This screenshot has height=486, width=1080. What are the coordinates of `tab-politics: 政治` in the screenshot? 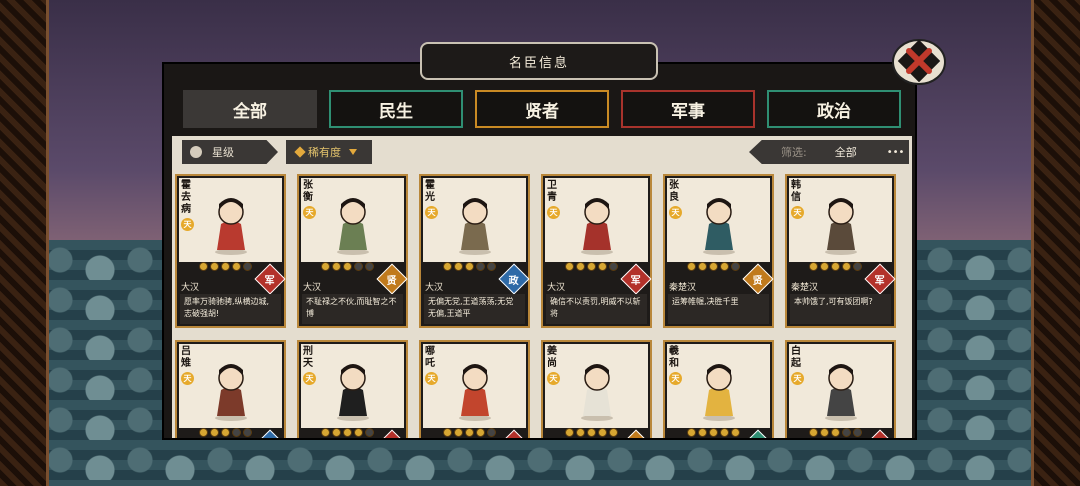 It's located at (834, 109).